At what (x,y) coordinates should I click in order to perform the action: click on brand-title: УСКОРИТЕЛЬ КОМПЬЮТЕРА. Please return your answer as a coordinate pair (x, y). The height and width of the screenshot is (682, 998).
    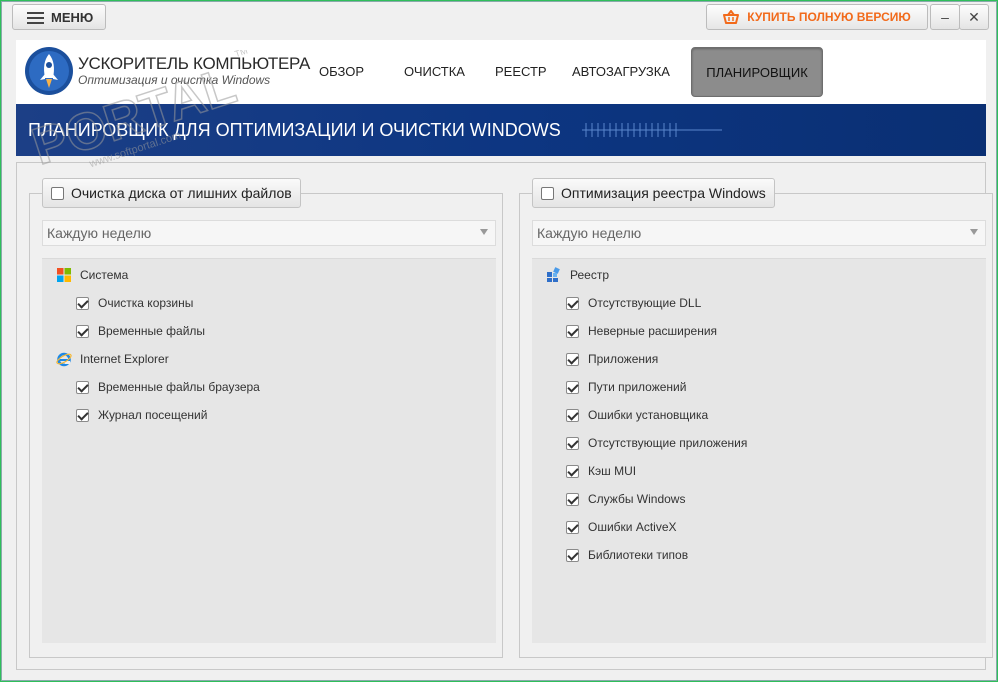
    Looking at the image, I should click on (194, 63).